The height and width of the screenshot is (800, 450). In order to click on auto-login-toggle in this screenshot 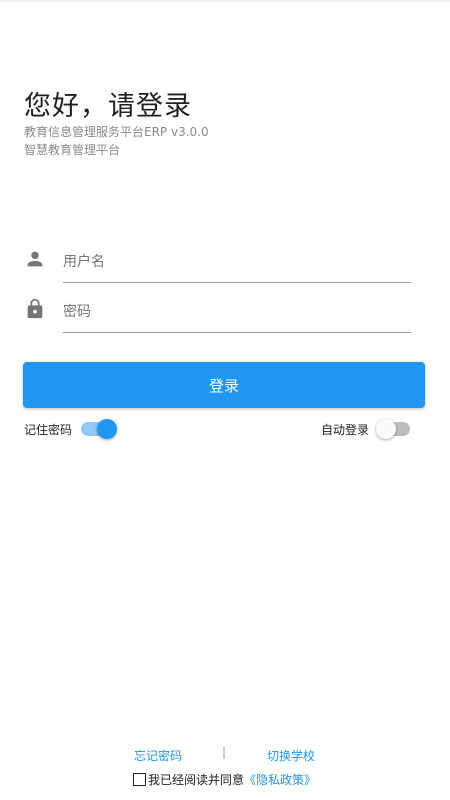, I will do `click(394, 429)`.